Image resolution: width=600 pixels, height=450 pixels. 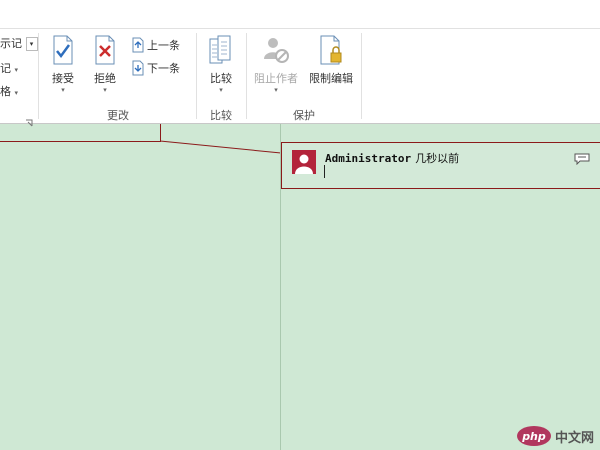 What do you see at coordinates (304, 115) in the screenshot?
I see `group-label-protect: 保护` at bounding box center [304, 115].